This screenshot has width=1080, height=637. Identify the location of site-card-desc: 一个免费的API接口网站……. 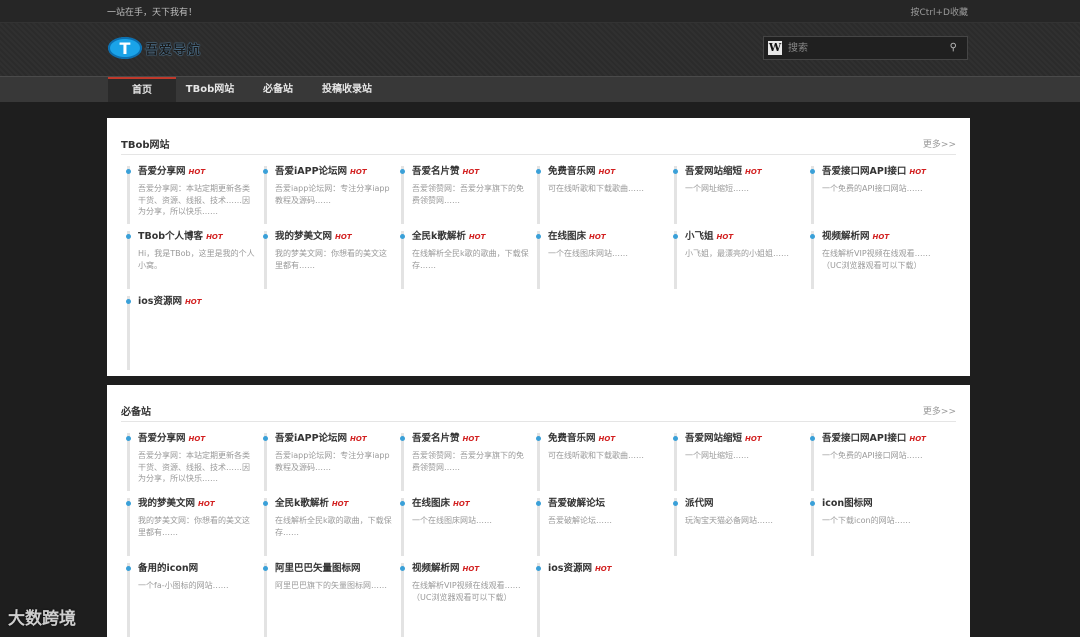
(872, 455).